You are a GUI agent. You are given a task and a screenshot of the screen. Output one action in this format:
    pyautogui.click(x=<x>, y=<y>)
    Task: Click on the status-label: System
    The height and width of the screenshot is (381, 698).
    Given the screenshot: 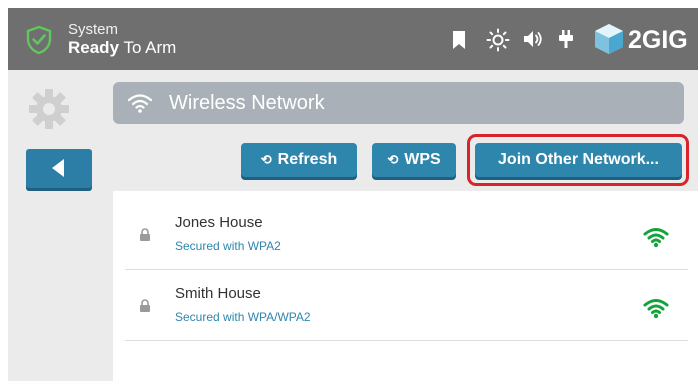 What is the action you would take?
    pyautogui.click(x=93, y=29)
    